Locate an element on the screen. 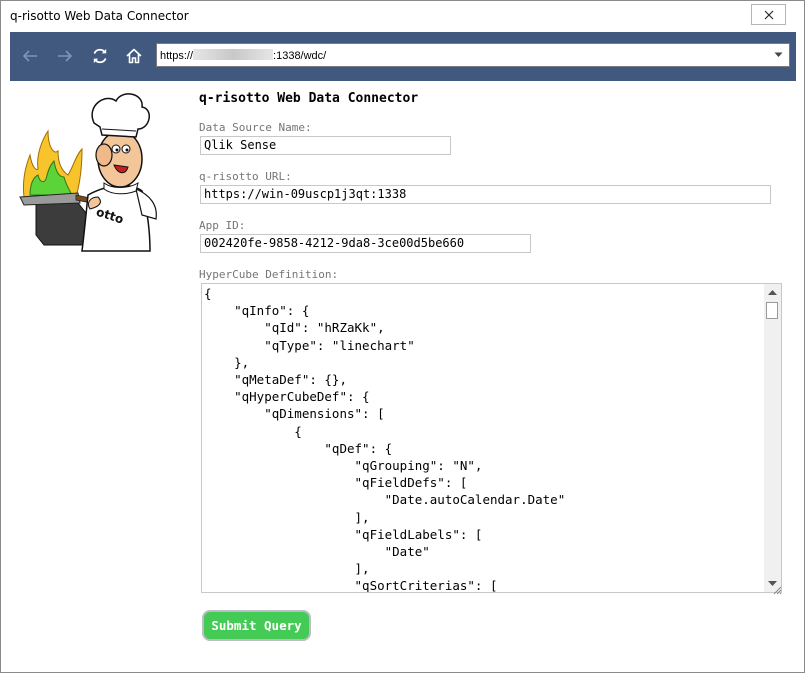 This screenshot has height=673, width=805. url-label: q-risotto URL: is located at coordinates (245, 176).